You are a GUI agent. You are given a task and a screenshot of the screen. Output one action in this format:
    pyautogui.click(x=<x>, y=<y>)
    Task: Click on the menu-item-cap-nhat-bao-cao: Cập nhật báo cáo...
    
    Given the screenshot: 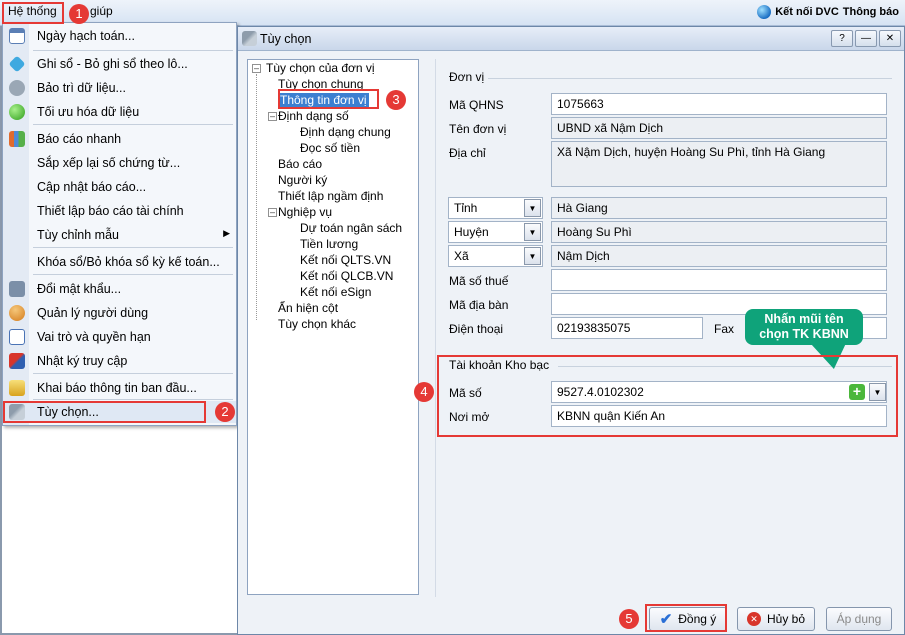 What is the action you would take?
    pyautogui.click(x=119, y=187)
    